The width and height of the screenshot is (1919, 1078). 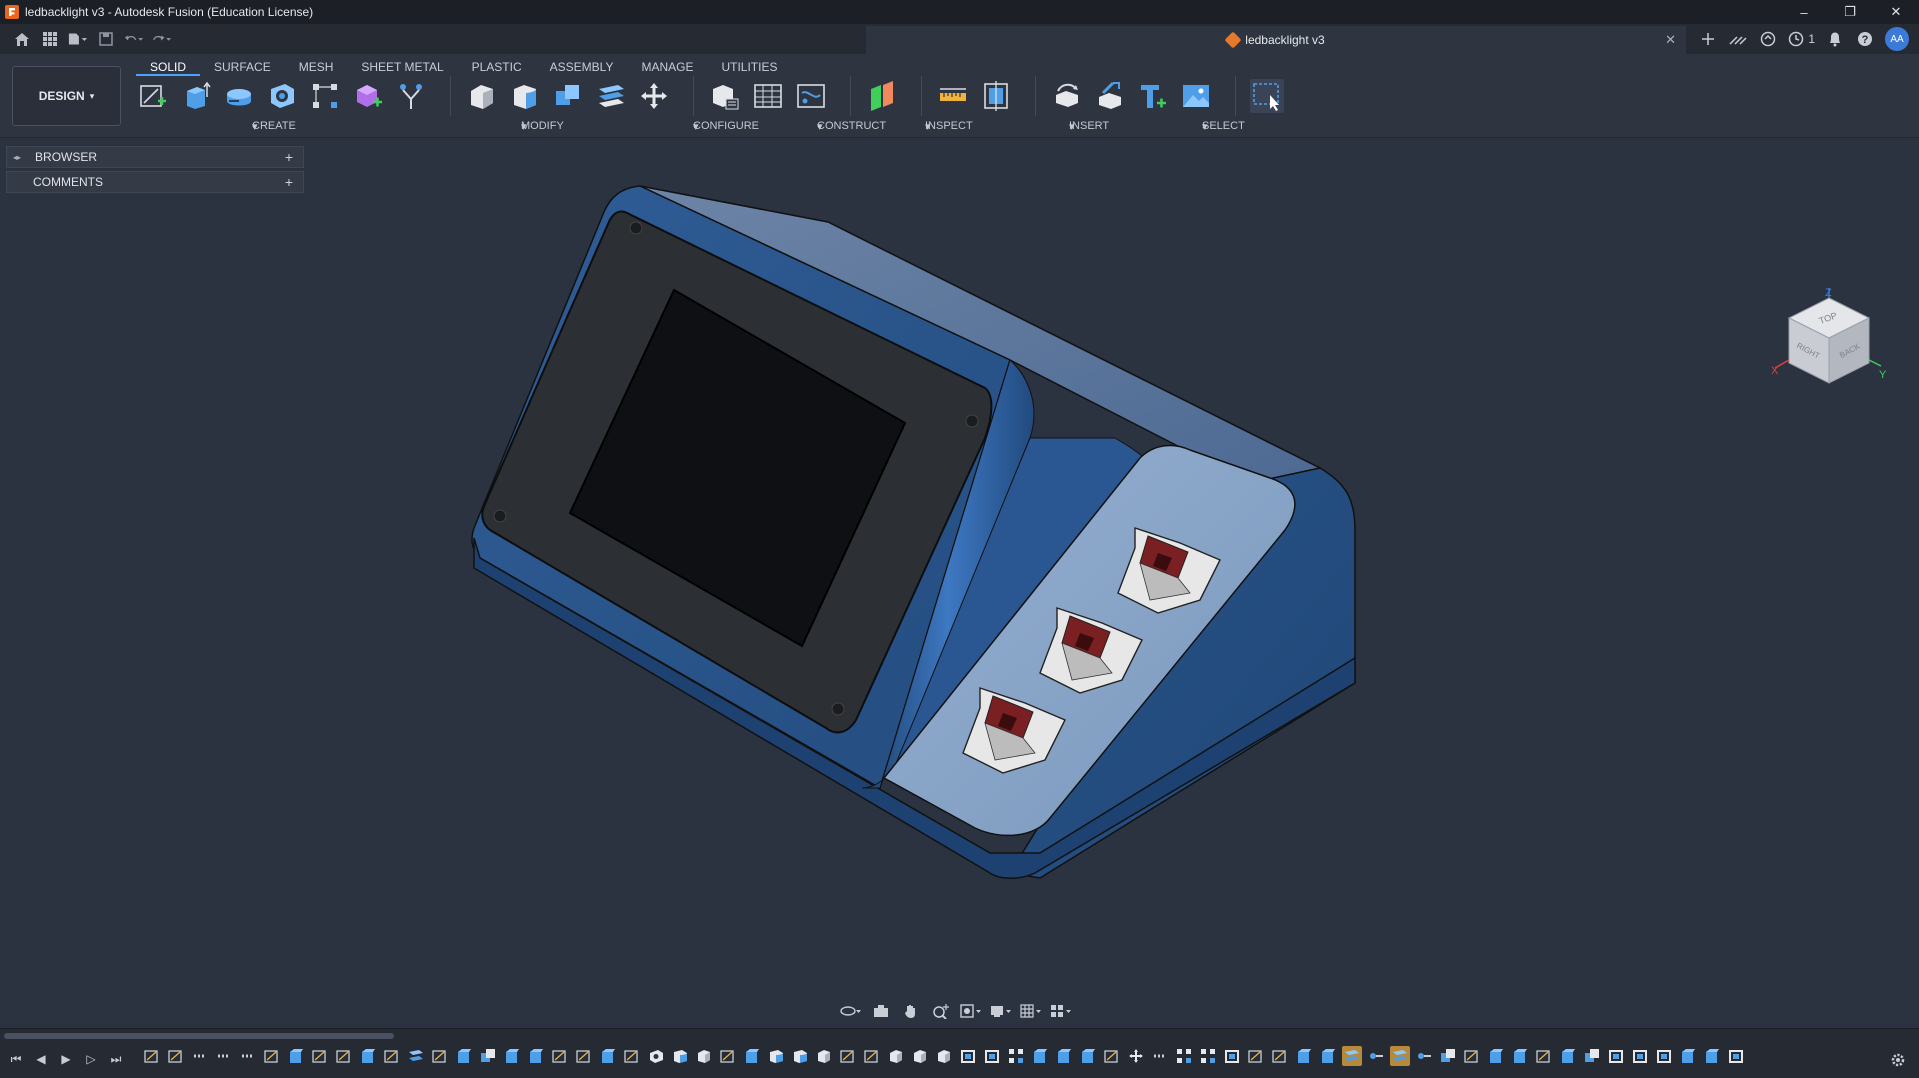 What do you see at coordinates (1153, 96) in the screenshot?
I see `insert-text-icon` at bounding box center [1153, 96].